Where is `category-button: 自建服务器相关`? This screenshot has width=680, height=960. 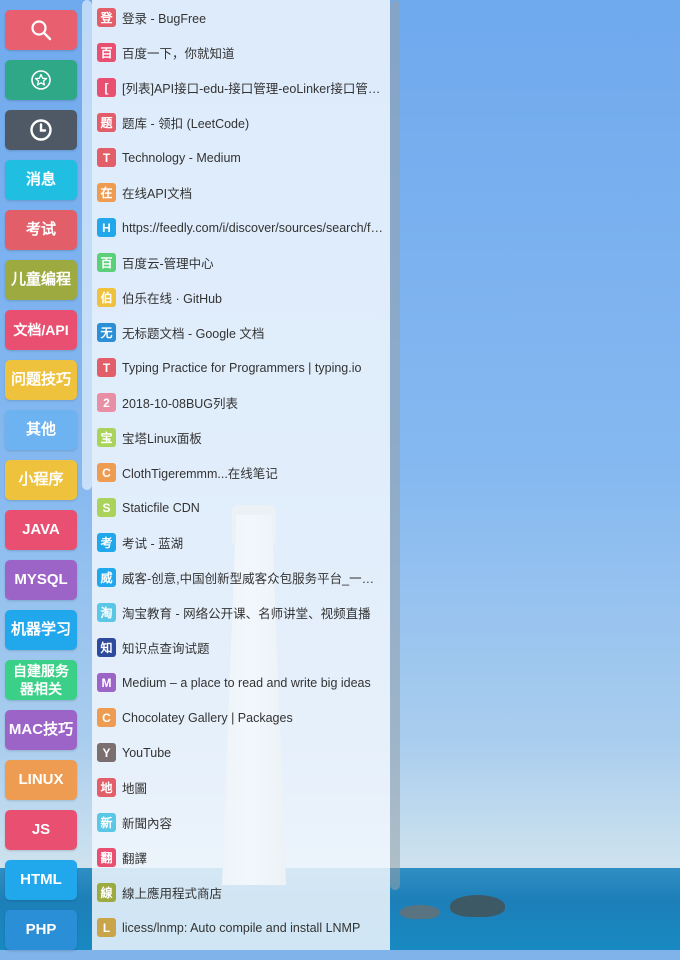
category-button: 自建服务器相关 is located at coordinates (41, 680).